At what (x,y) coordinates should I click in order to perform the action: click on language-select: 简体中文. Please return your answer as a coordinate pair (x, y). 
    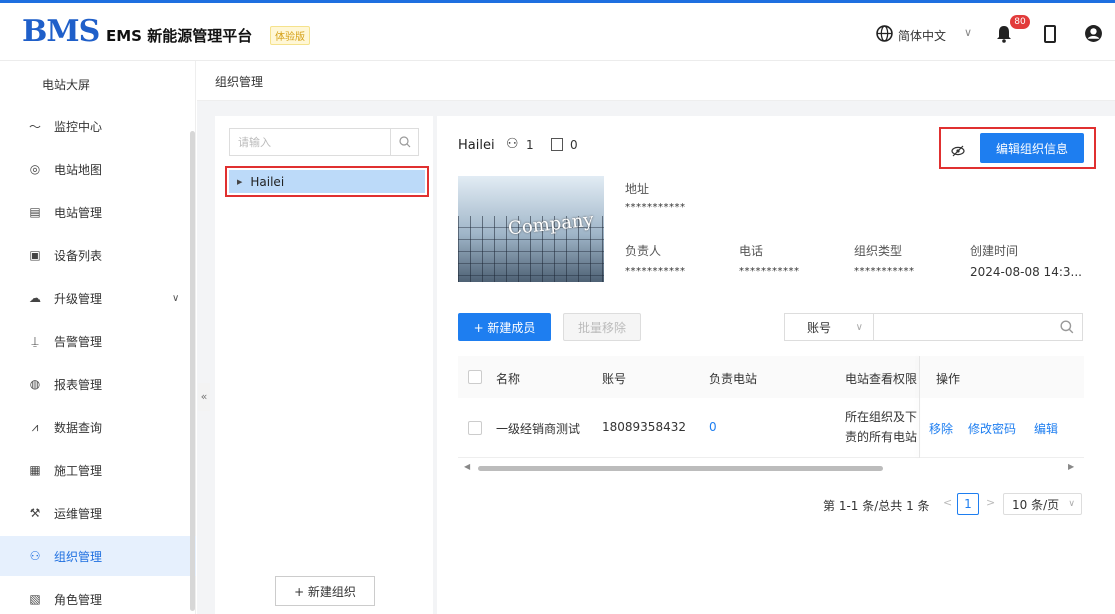
    Looking at the image, I should click on (922, 35).